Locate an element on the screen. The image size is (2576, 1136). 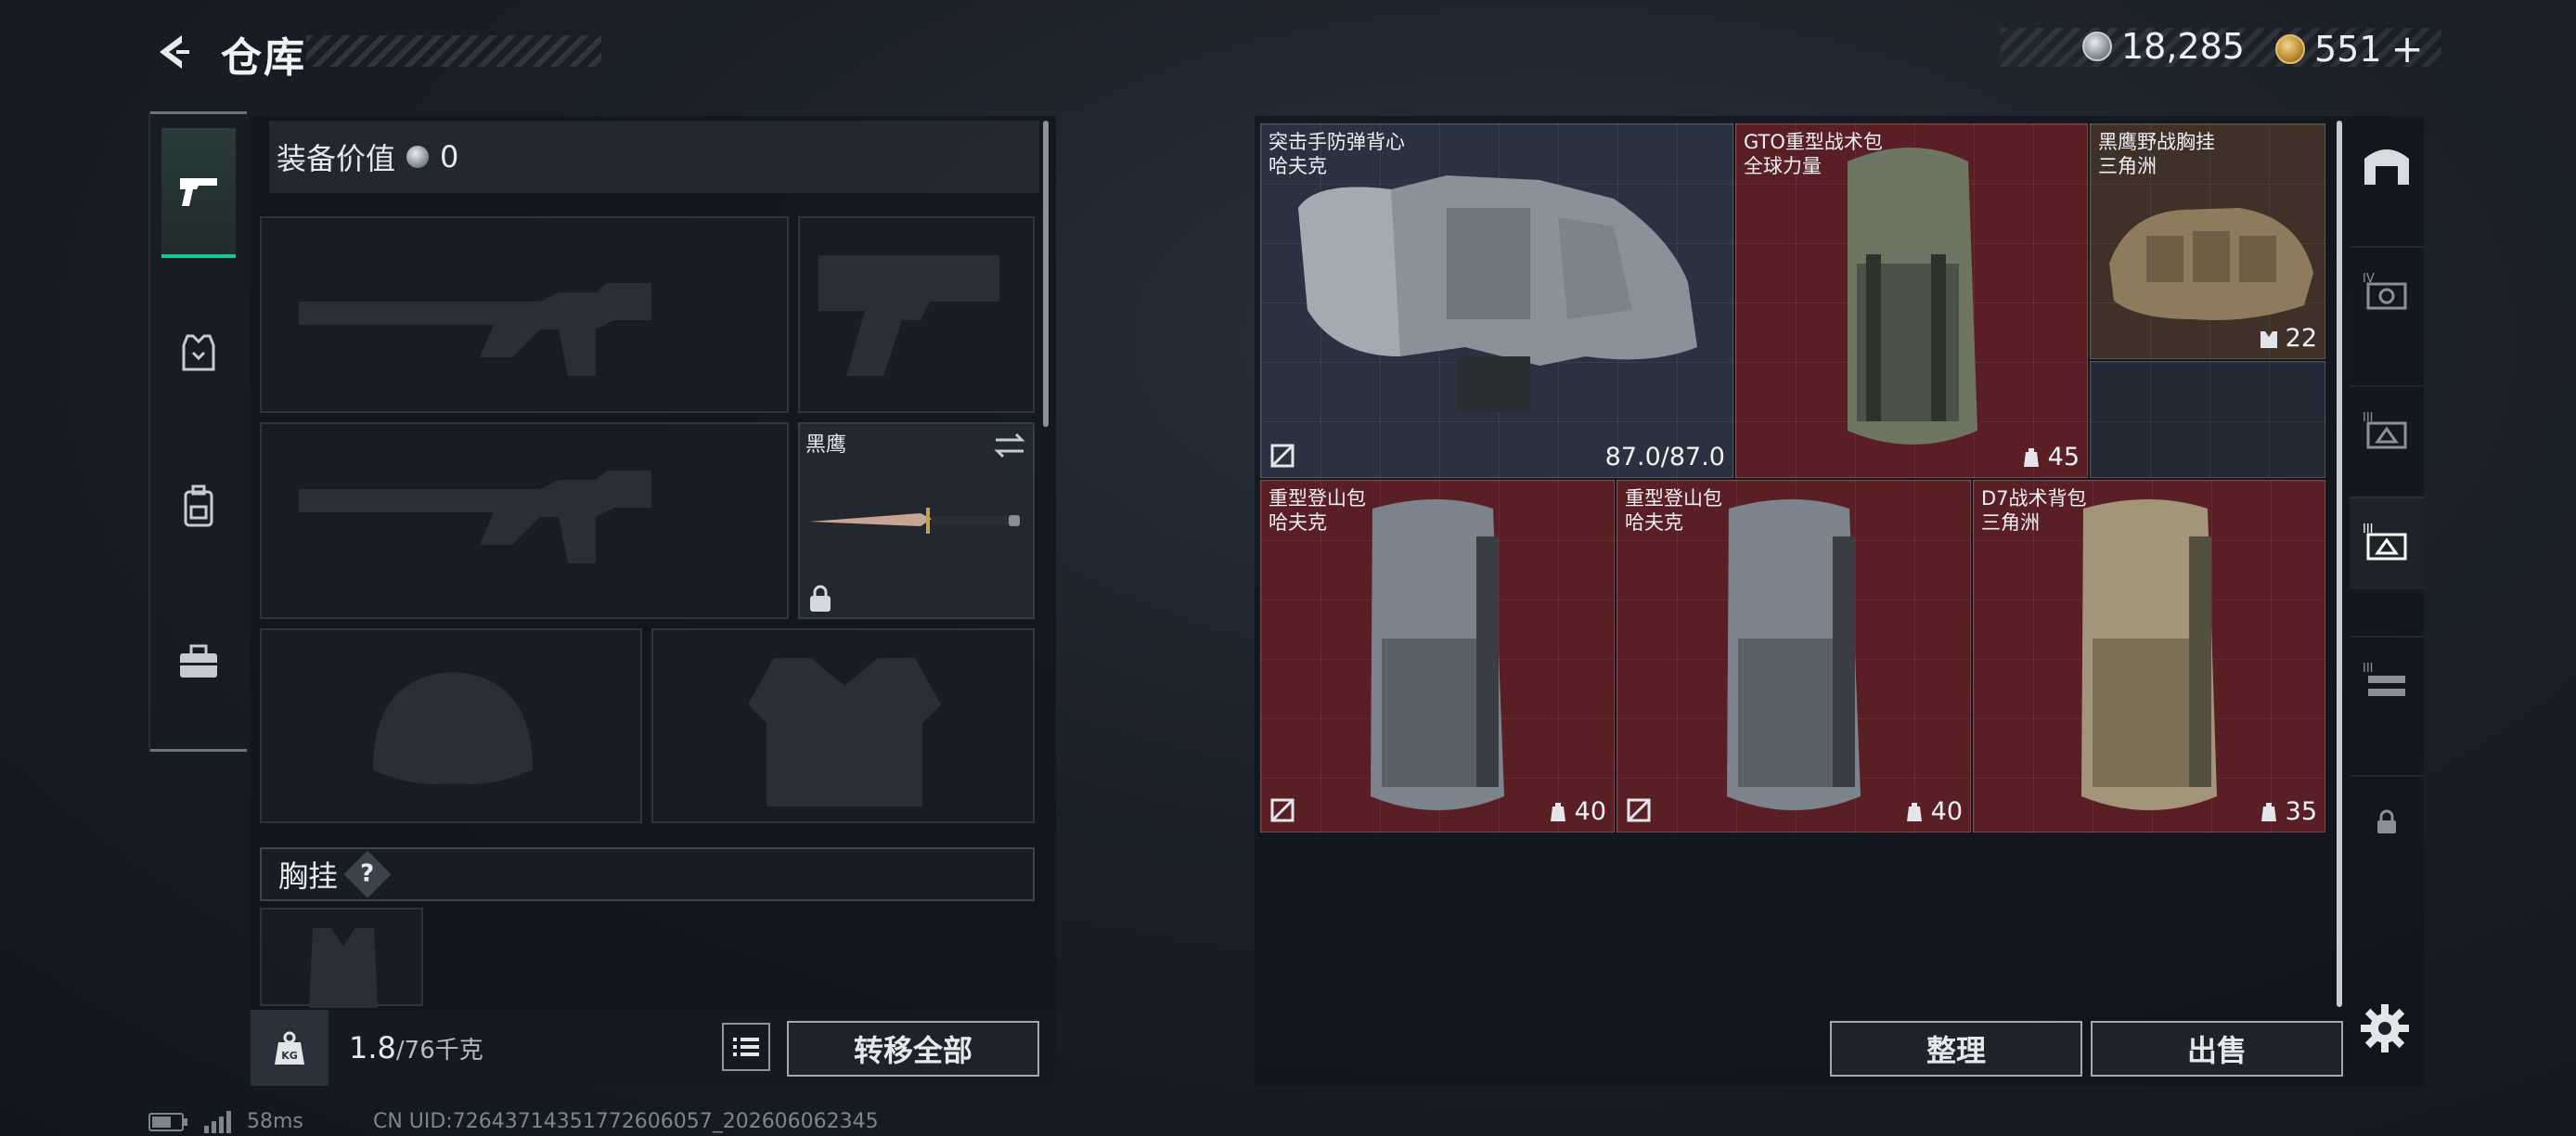
storage-item-vest: 突击手防弹背心 哈夫克 87.0/87.0 is located at coordinates (1496, 300).